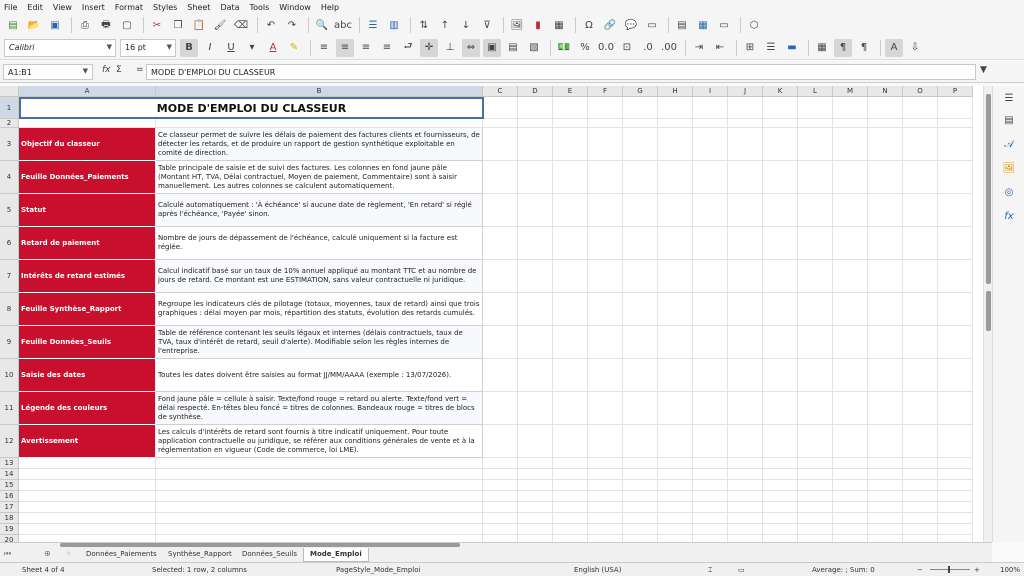 The width and height of the screenshot is (1024, 576). I want to click on properties-icon: ▤, so click(1009, 120).